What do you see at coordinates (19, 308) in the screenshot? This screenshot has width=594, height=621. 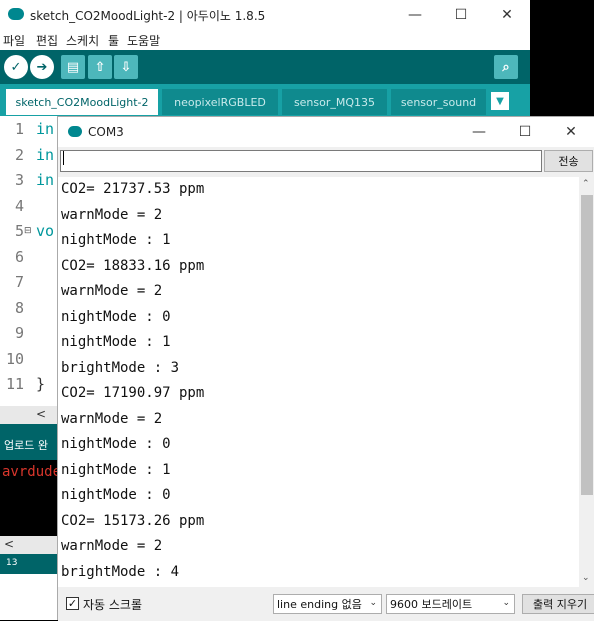 I see `line-number: 8` at bounding box center [19, 308].